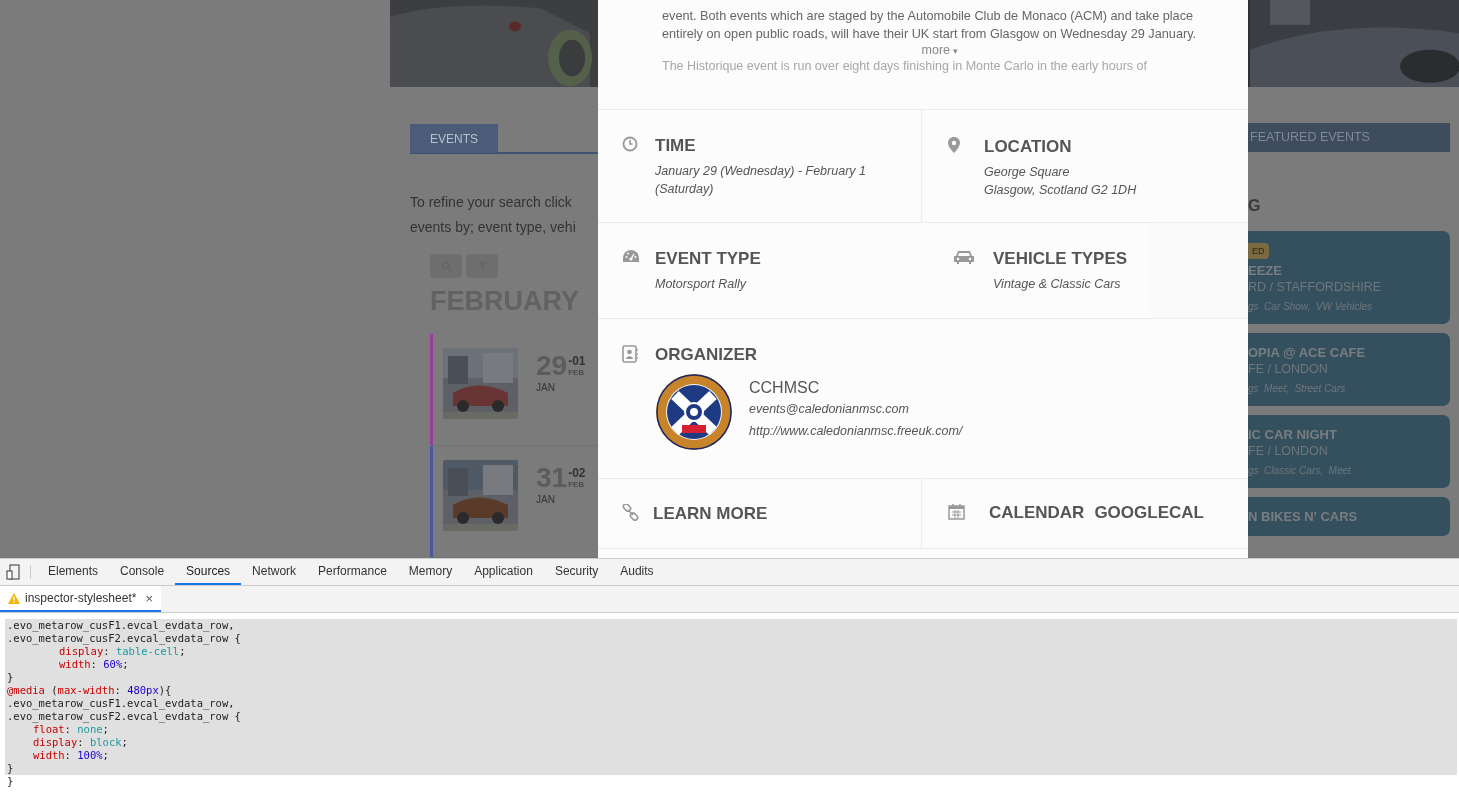 This screenshot has width=1459, height=801. I want to click on card-title: OPIA @ ACE CAFE, so click(1307, 352).